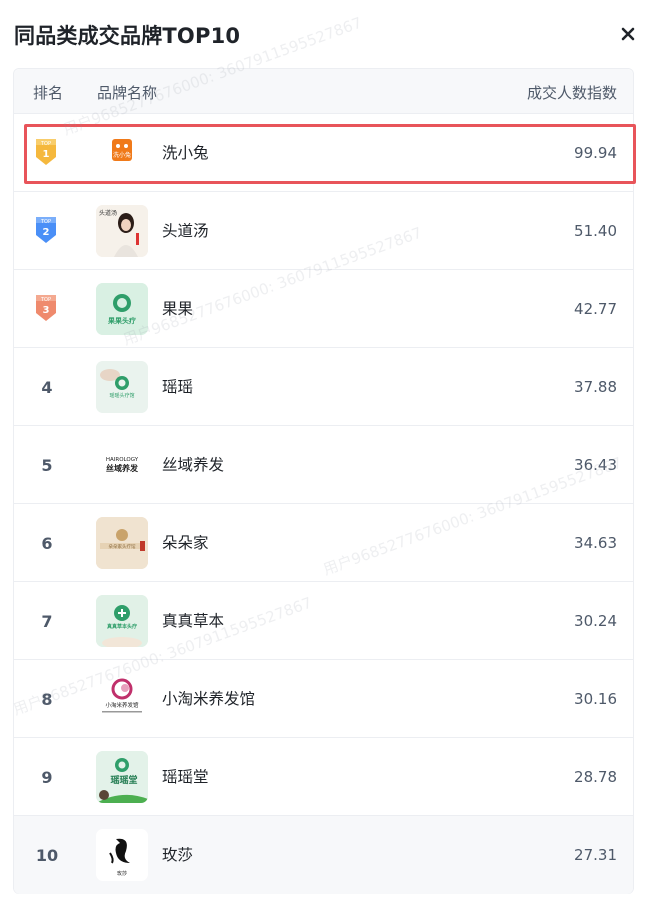  What do you see at coordinates (595, 777) in the screenshot?
I see `transaction-index-value: 28.78` at bounding box center [595, 777].